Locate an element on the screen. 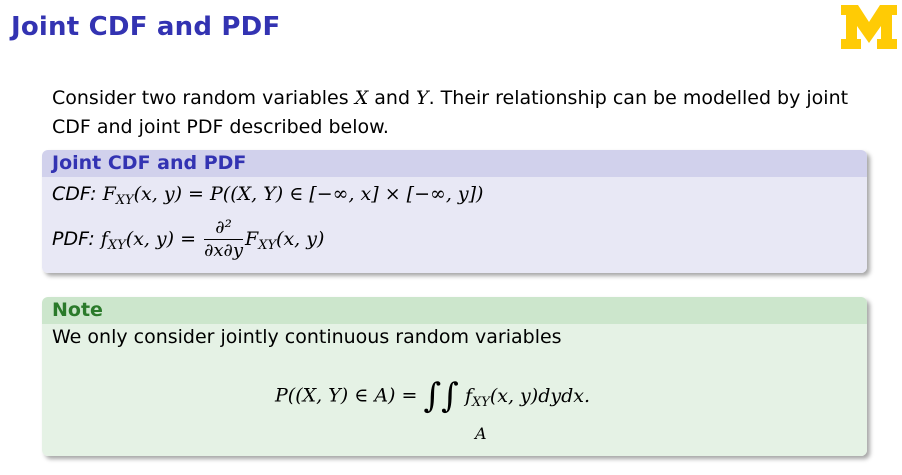 The height and width of the screenshot is (475, 902). fraction-numerator: ∂² is located at coordinates (223, 228).